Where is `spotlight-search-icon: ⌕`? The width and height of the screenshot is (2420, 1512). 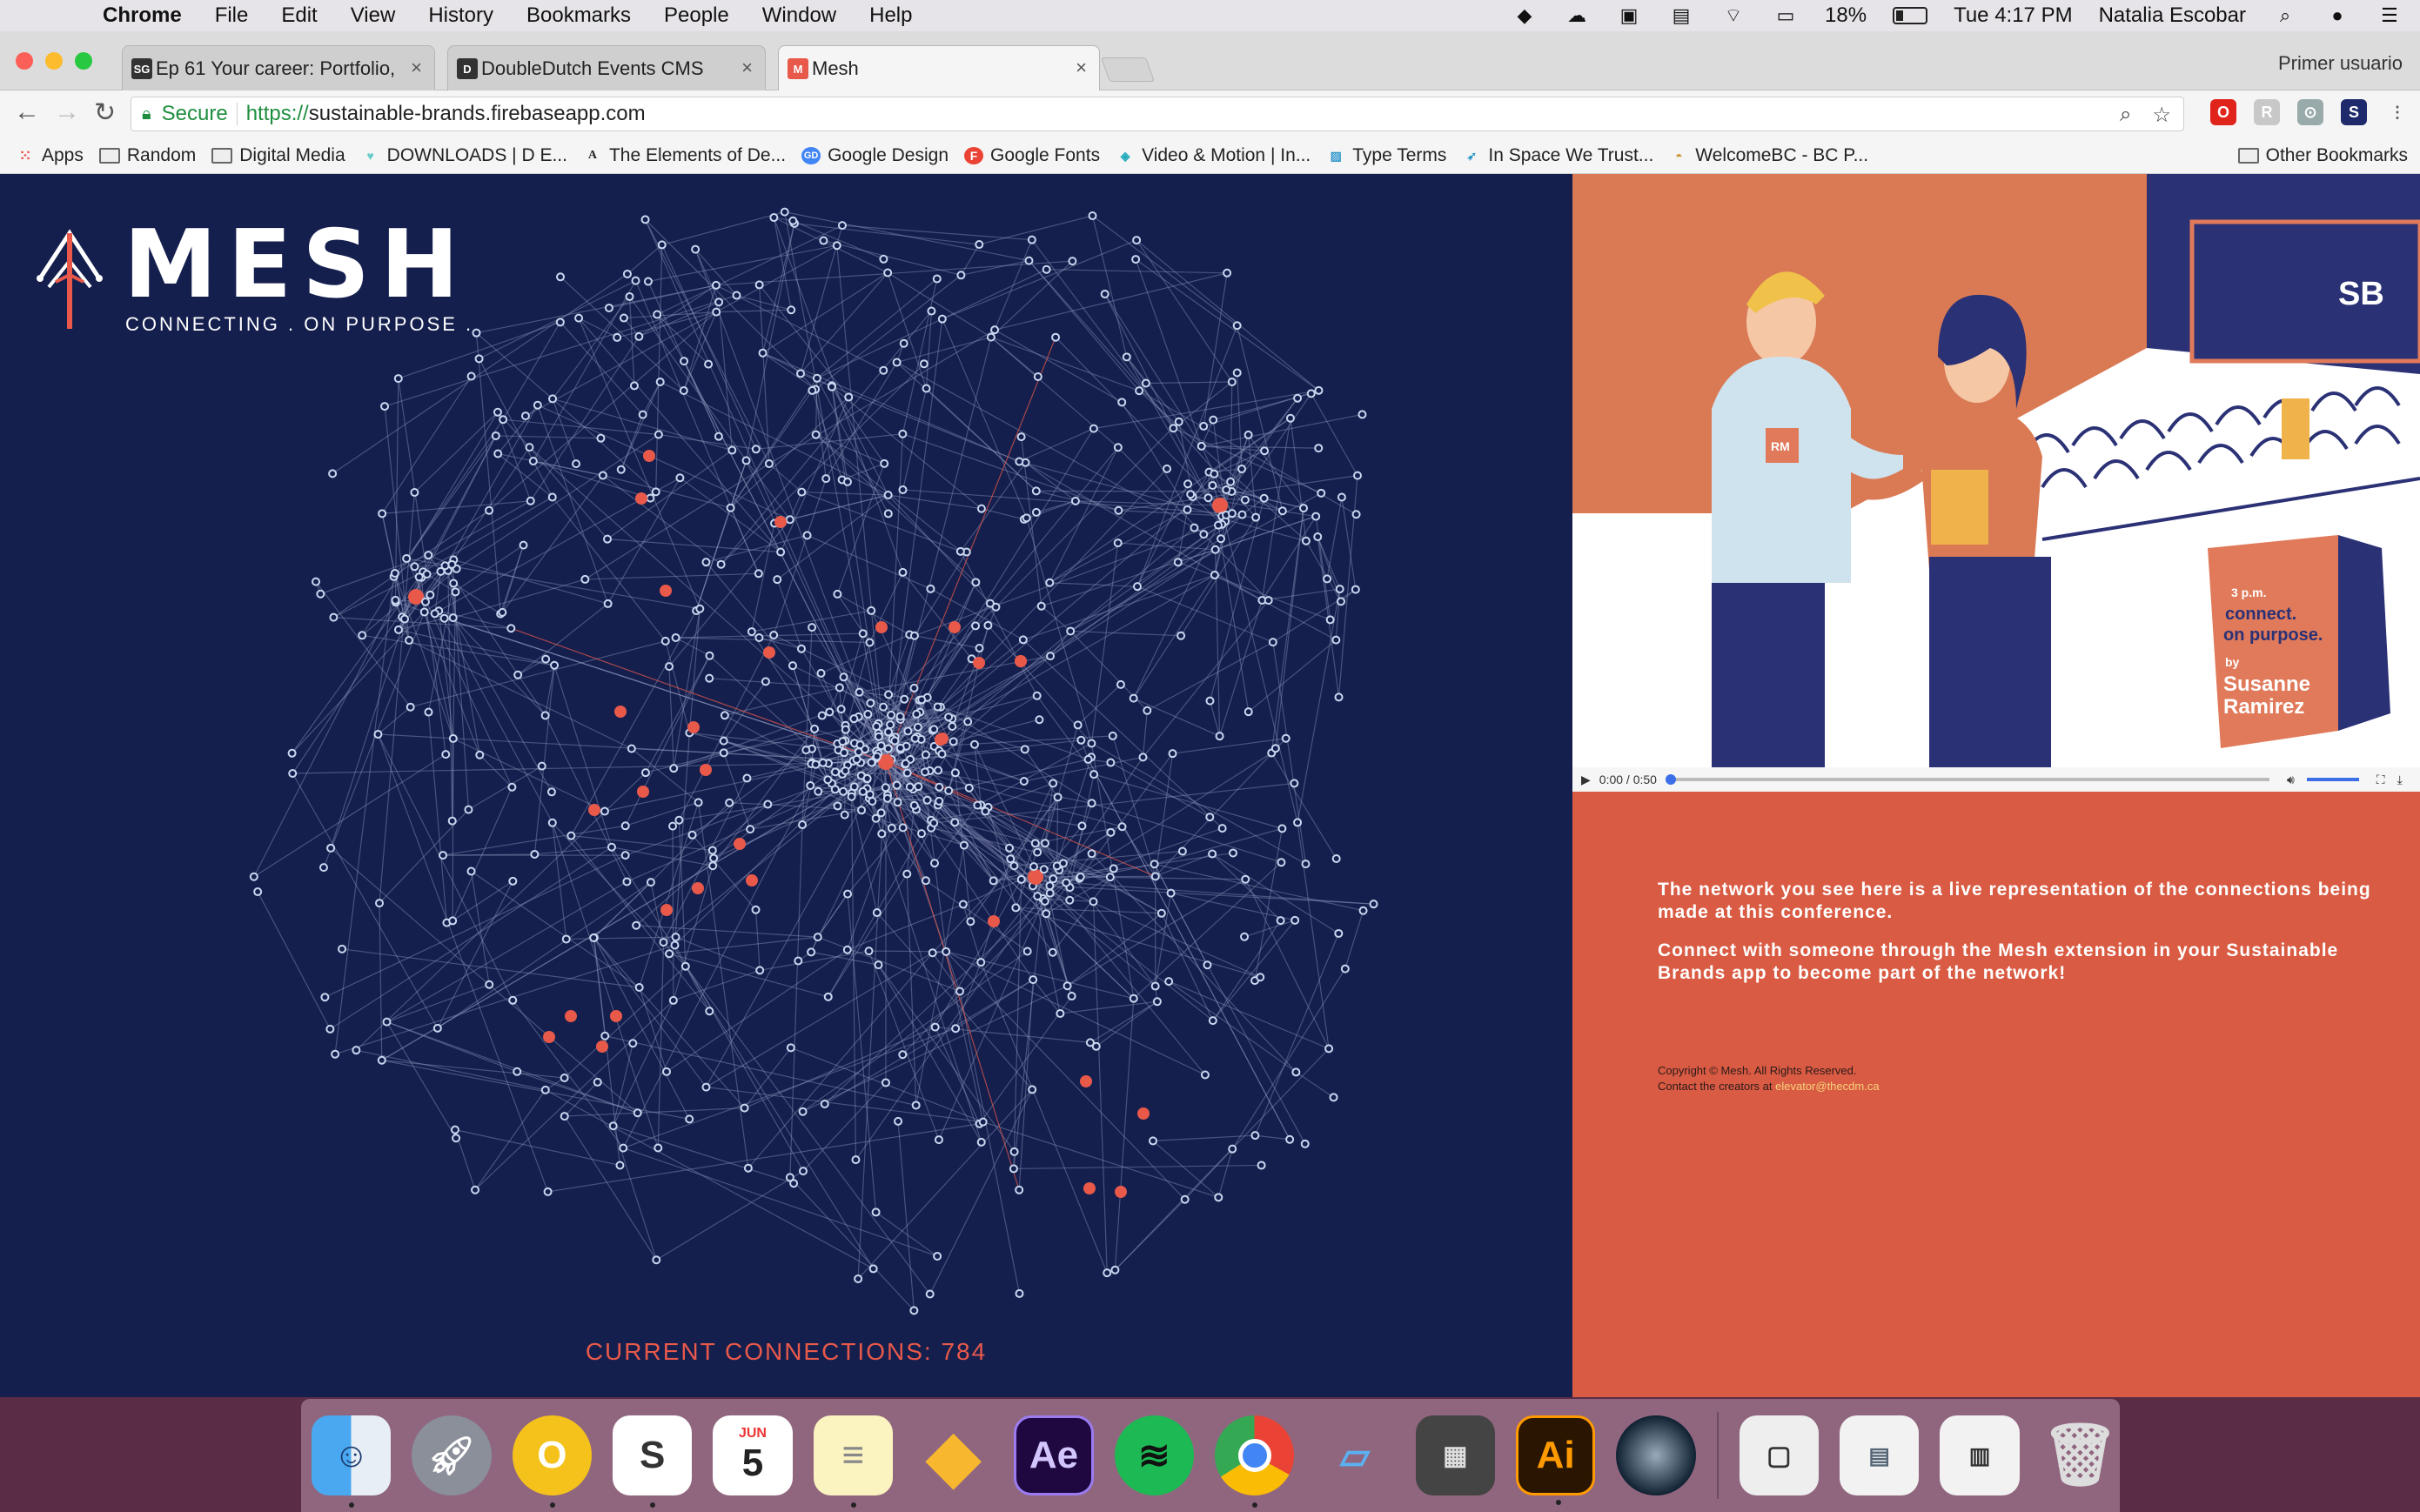 spotlight-search-icon: ⌕ is located at coordinates (2285, 16).